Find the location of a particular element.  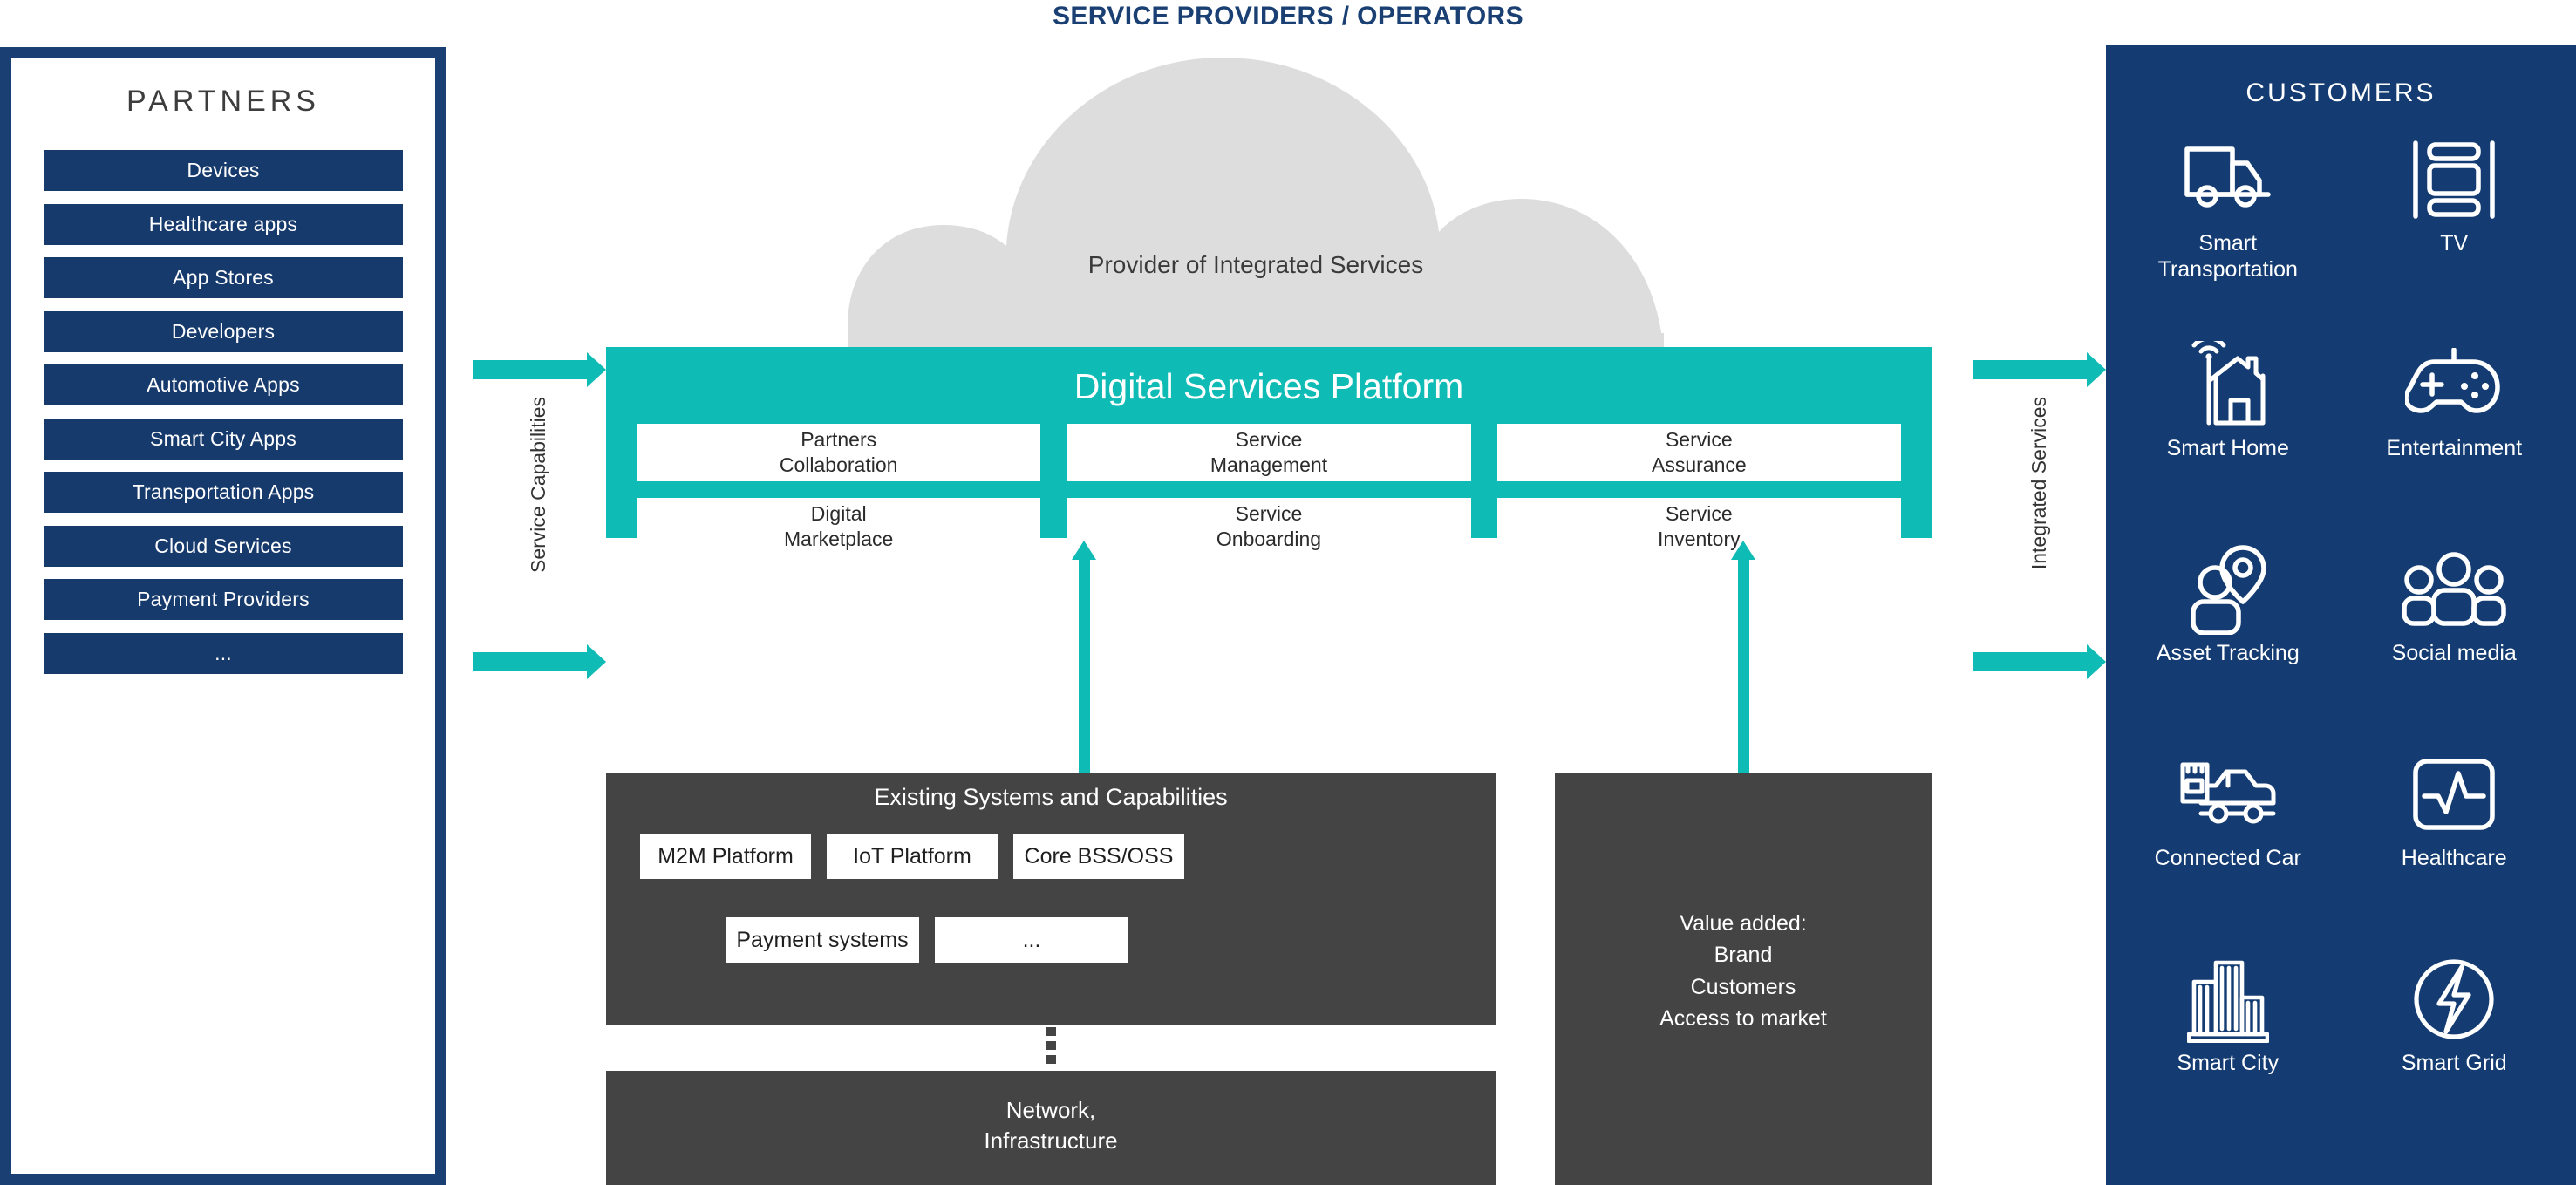

partner-item-label: App Stores is located at coordinates (224, 277).